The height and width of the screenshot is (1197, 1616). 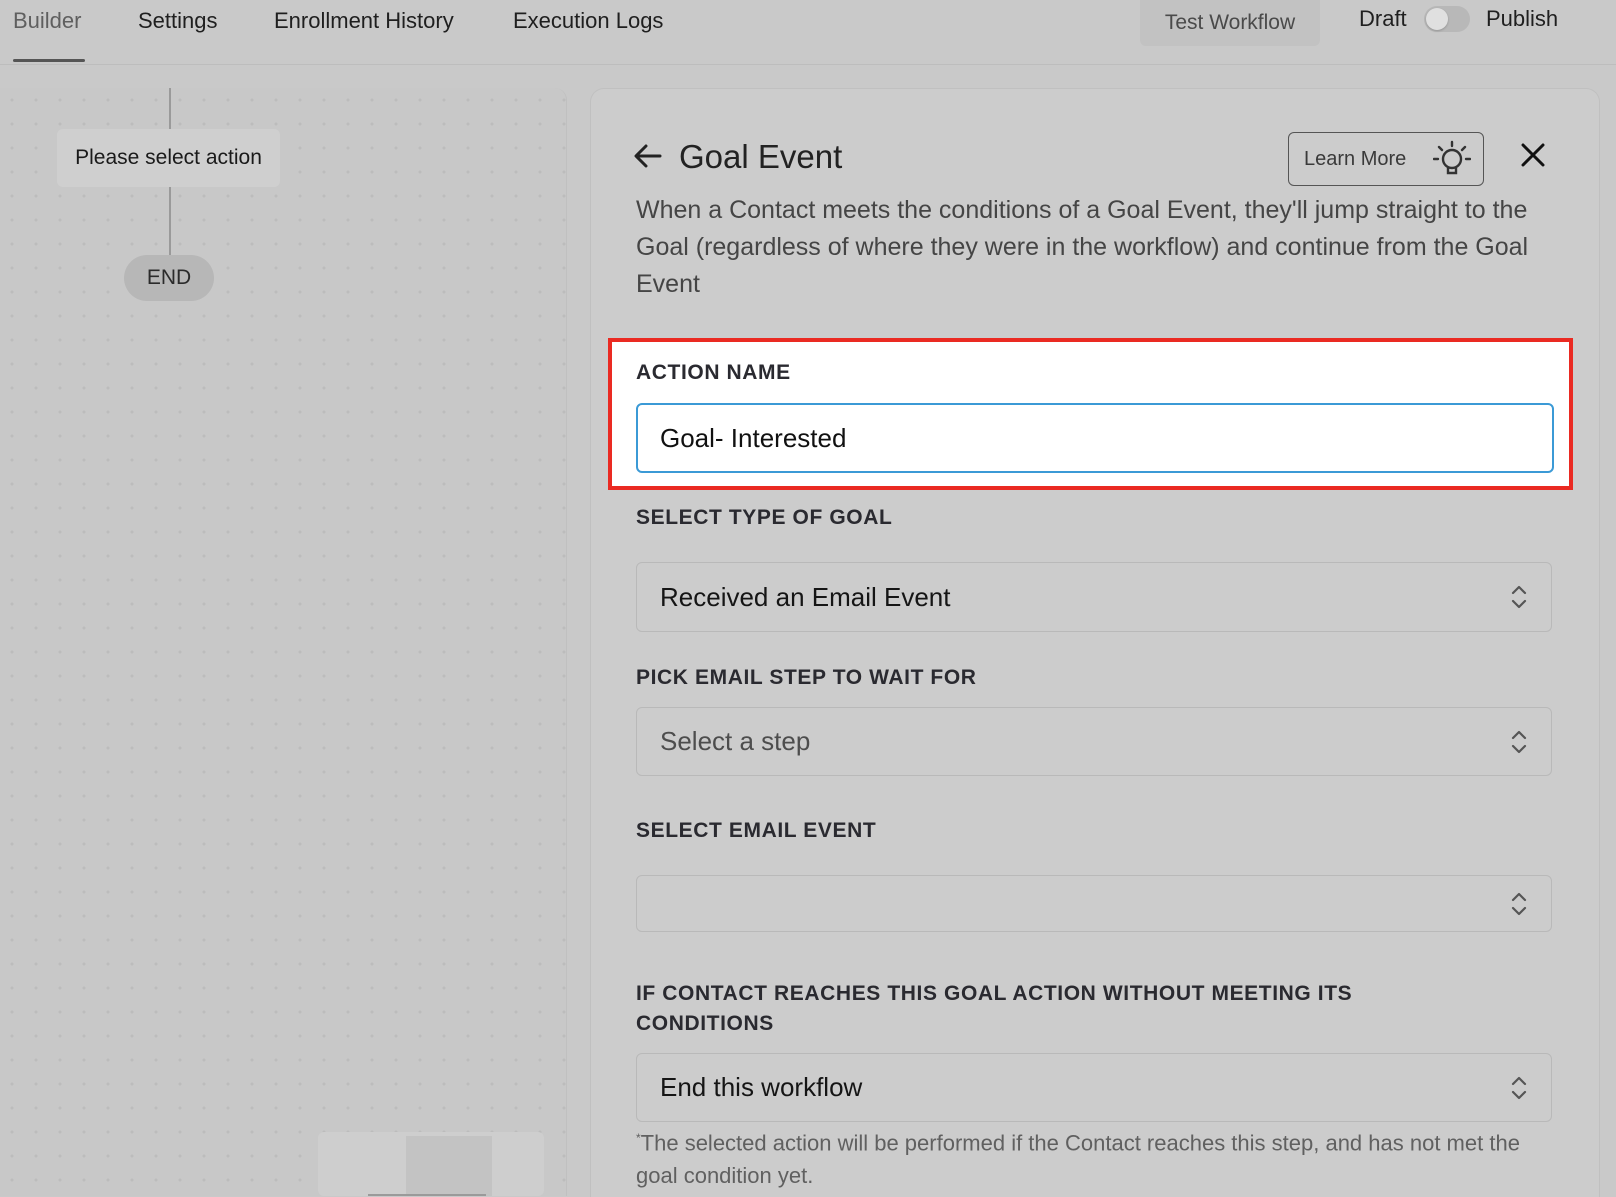 What do you see at coordinates (1095, 438) in the screenshot?
I see `action-name-input` at bounding box center [1095, 438].